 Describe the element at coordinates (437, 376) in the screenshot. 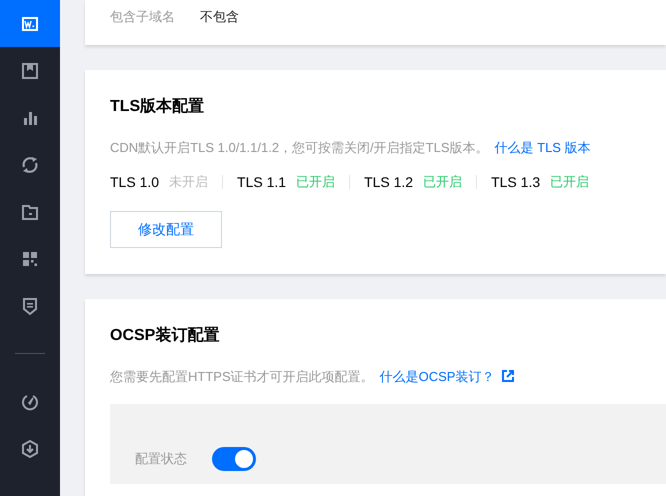

I see `help-link: 什么是OCSP装订？` at that location.